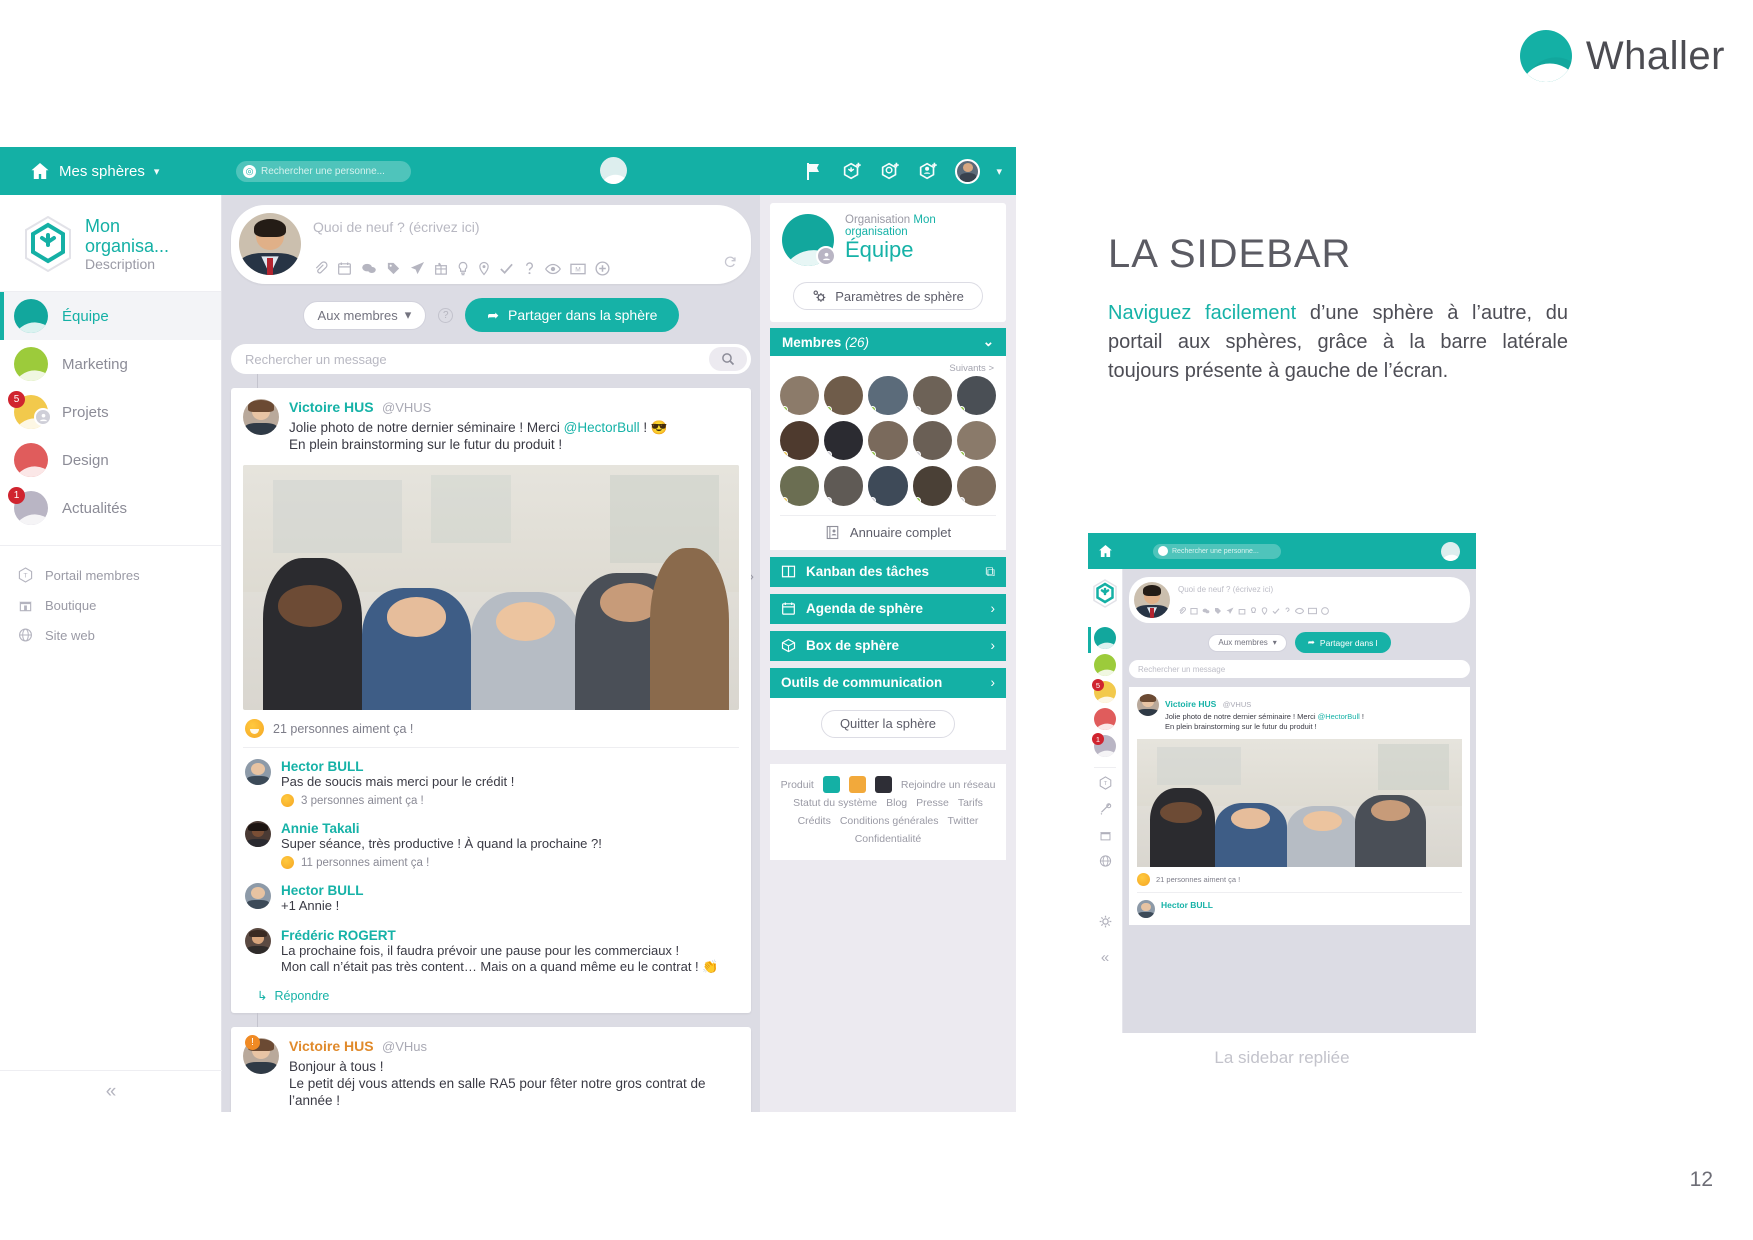 The image size is (1753, 1240). I want to click on mini-post-composer: Quoi de neuf ? (écrivez ici), so click(1299, 600).